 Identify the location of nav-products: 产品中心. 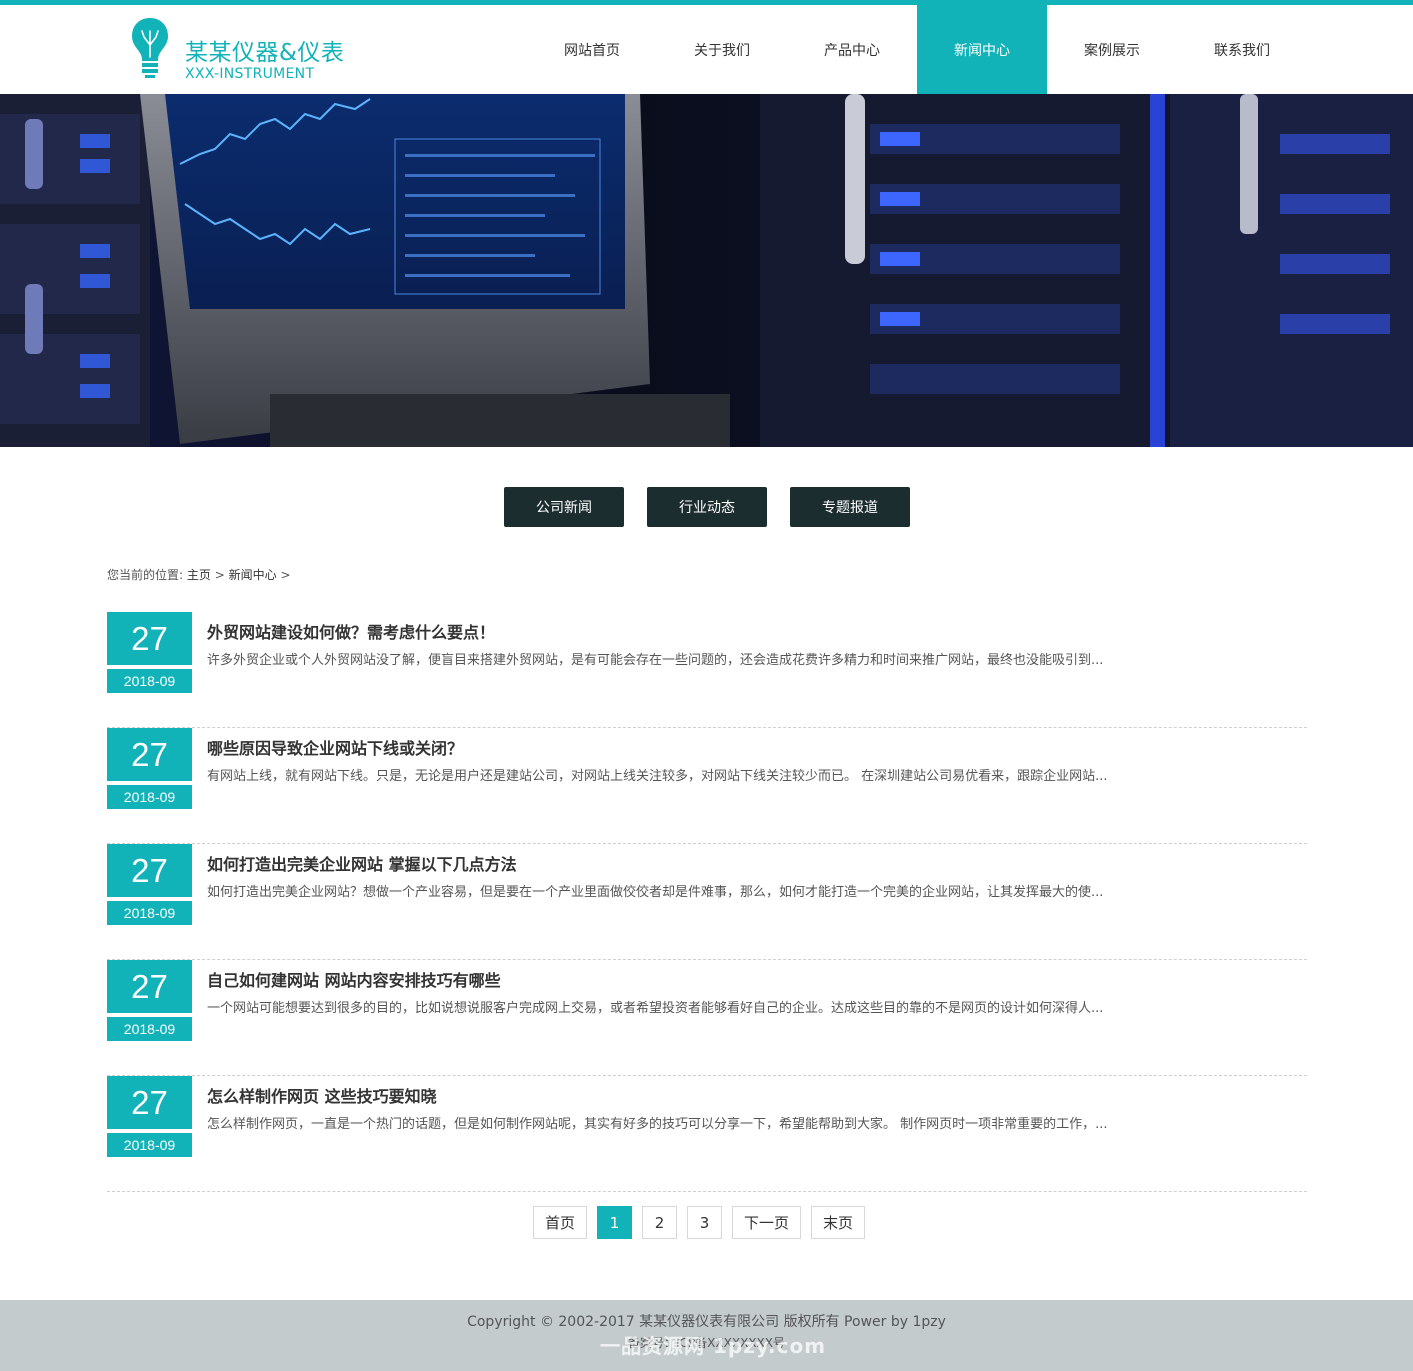
(852, 49).